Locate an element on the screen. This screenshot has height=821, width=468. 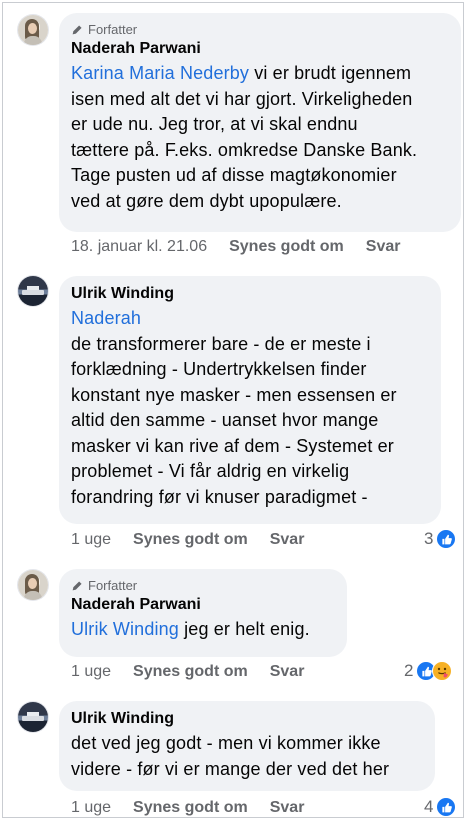
mention-link: Ulrik Winding is located at coordinates (125, 629).